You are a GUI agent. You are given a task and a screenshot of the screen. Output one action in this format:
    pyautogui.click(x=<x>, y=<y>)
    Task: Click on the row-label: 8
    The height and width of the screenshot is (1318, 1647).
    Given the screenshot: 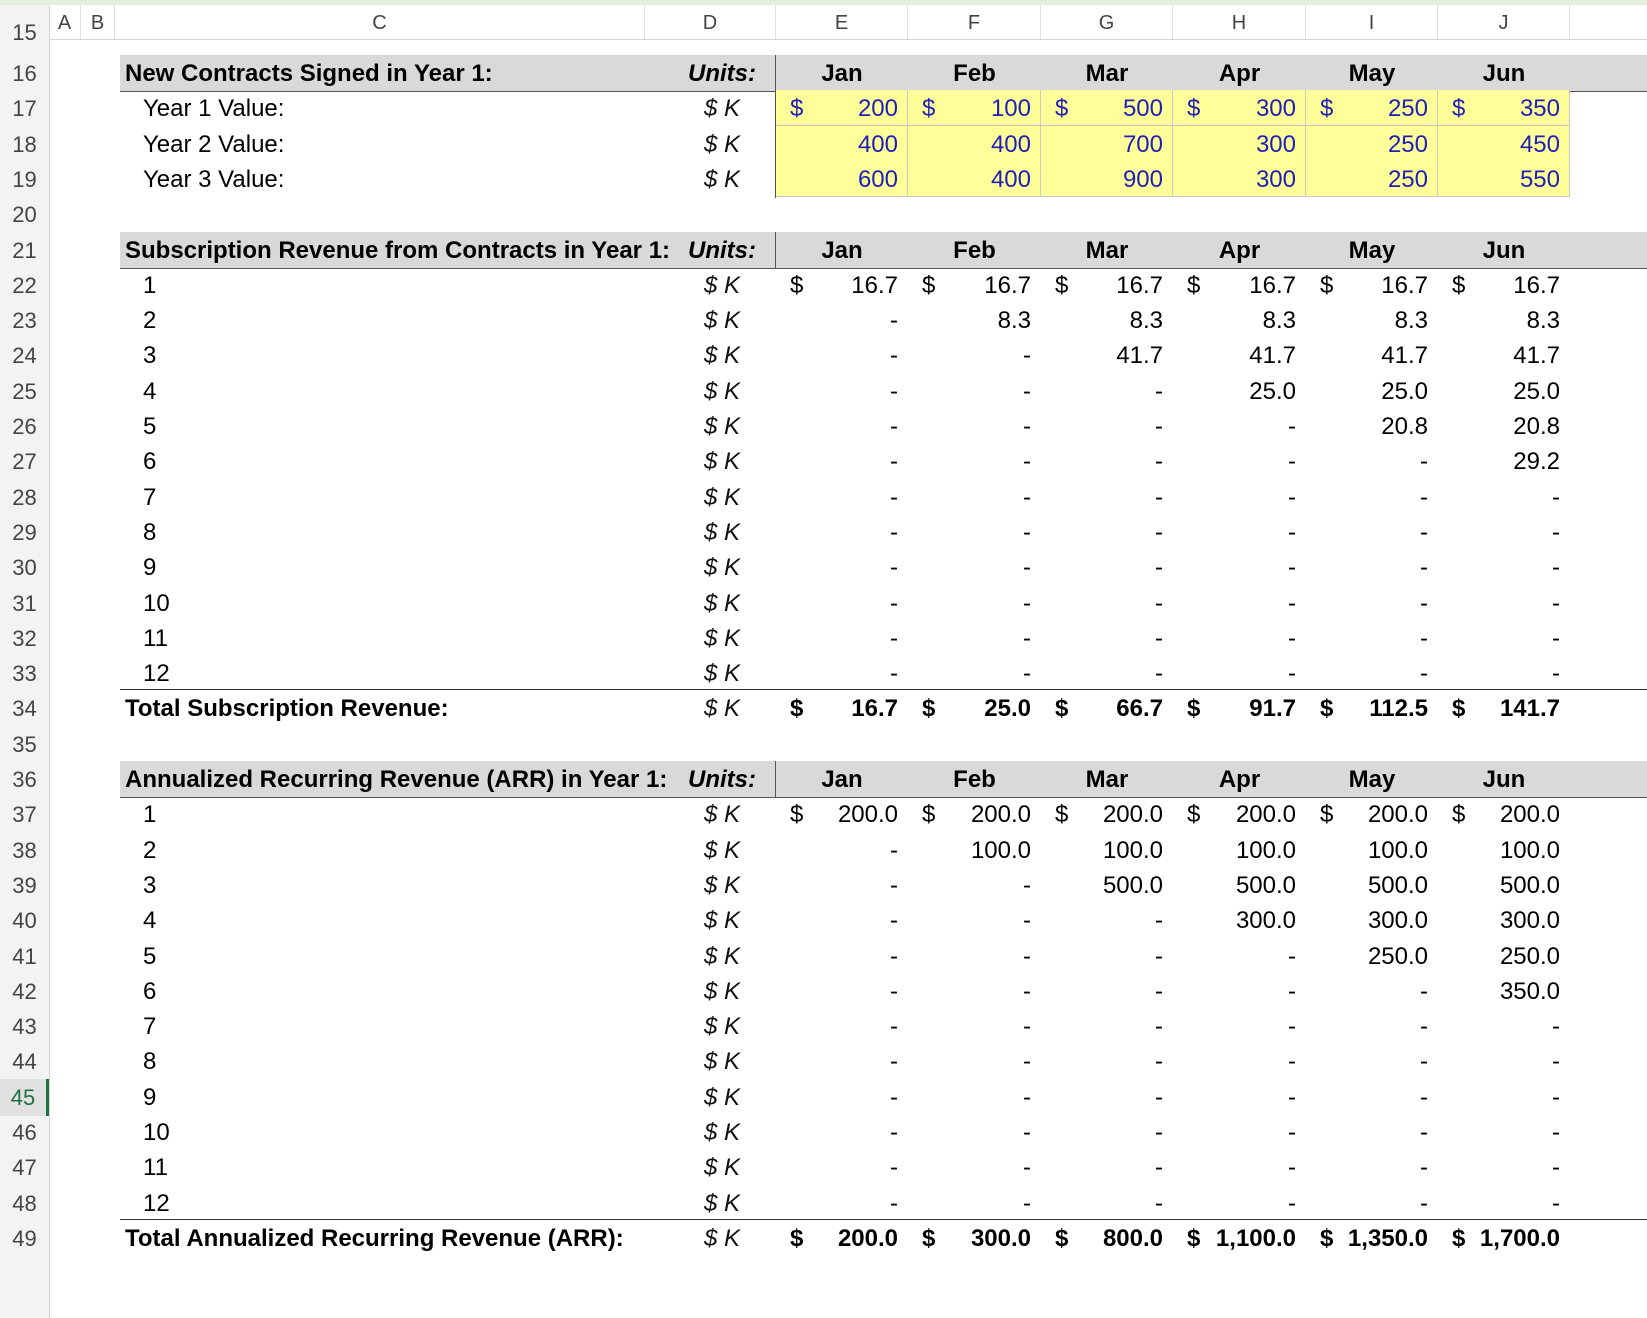 What is the action you would take?
    pyautogui.click(x=149, y=532)
    